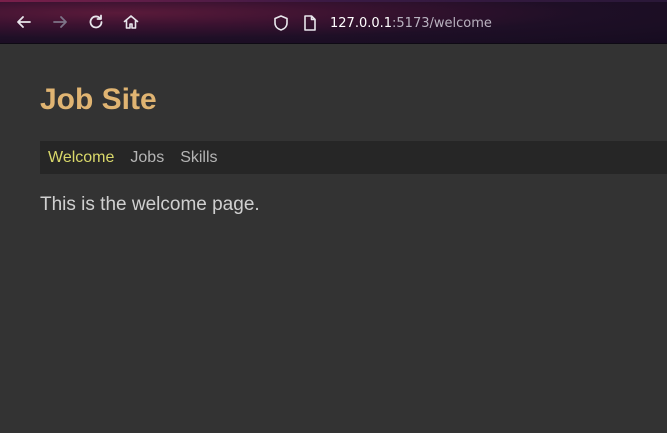 This screenshot has height=433, width=667. What do you see at coordinates (281, 23) in the screenshot?
I see `shield-icon` at bounding box center [281, 23].